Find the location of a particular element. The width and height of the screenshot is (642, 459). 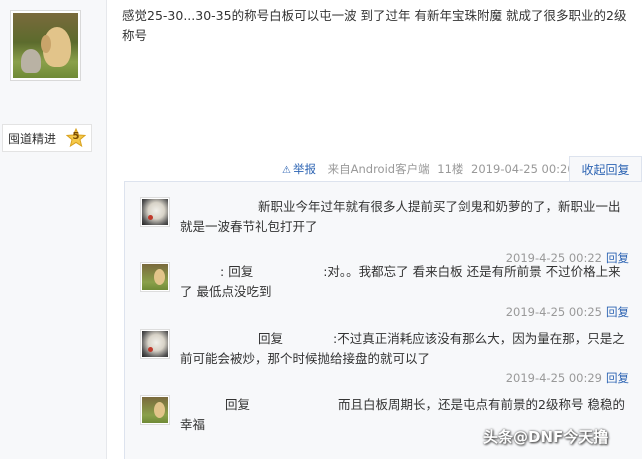

watermark: 头条@DNF今天撸 is located at coordinates (546, 437).